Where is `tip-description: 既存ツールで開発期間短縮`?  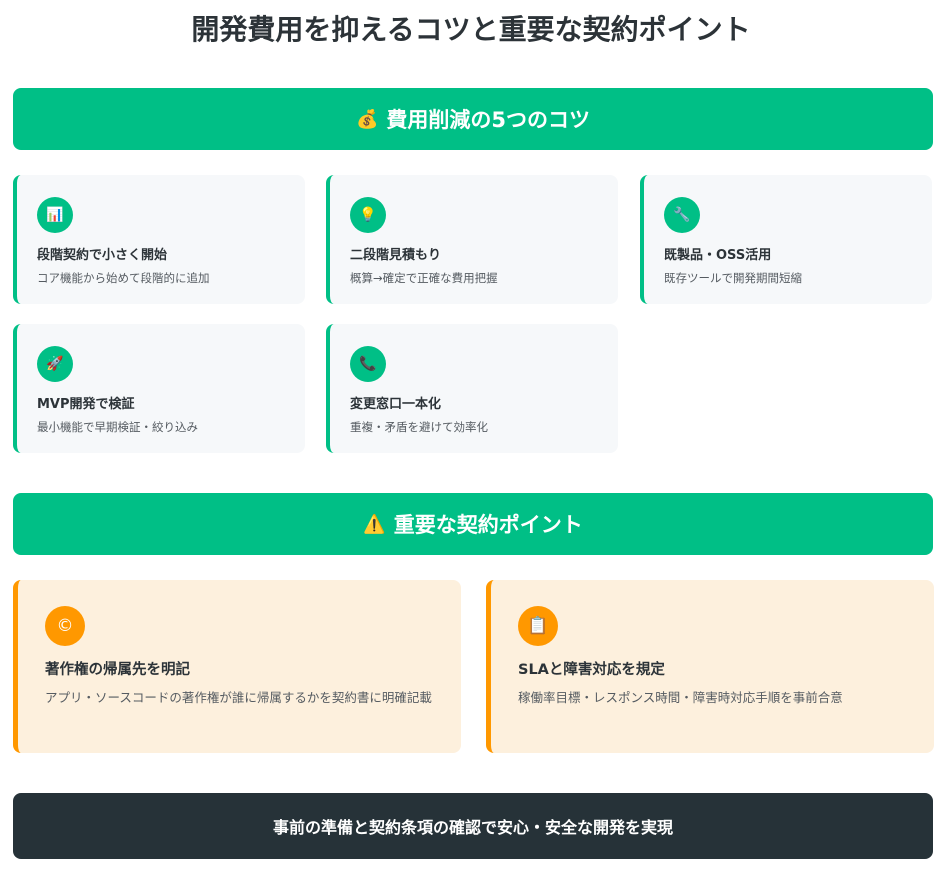 tip-description: 既存ツールで開発期間短縮 is located at coordinates (733, 278).